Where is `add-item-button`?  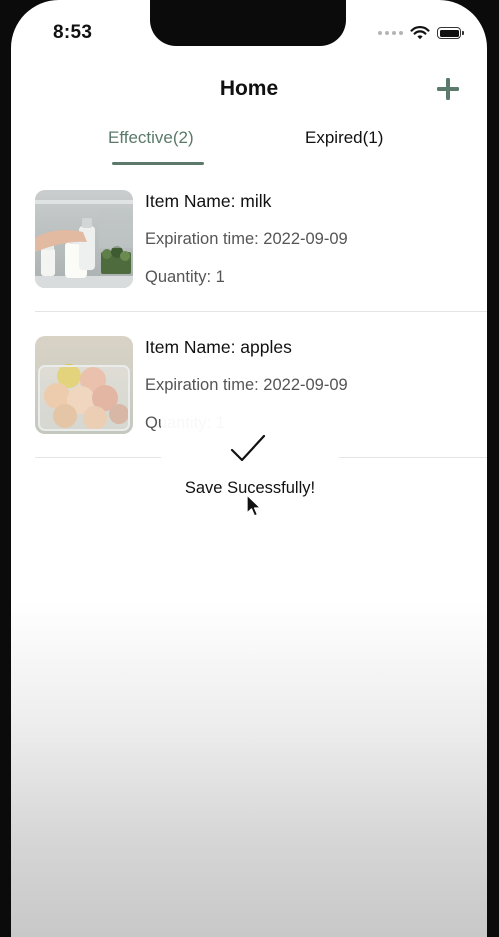
add-item-button is located at coordinates (448, 89).